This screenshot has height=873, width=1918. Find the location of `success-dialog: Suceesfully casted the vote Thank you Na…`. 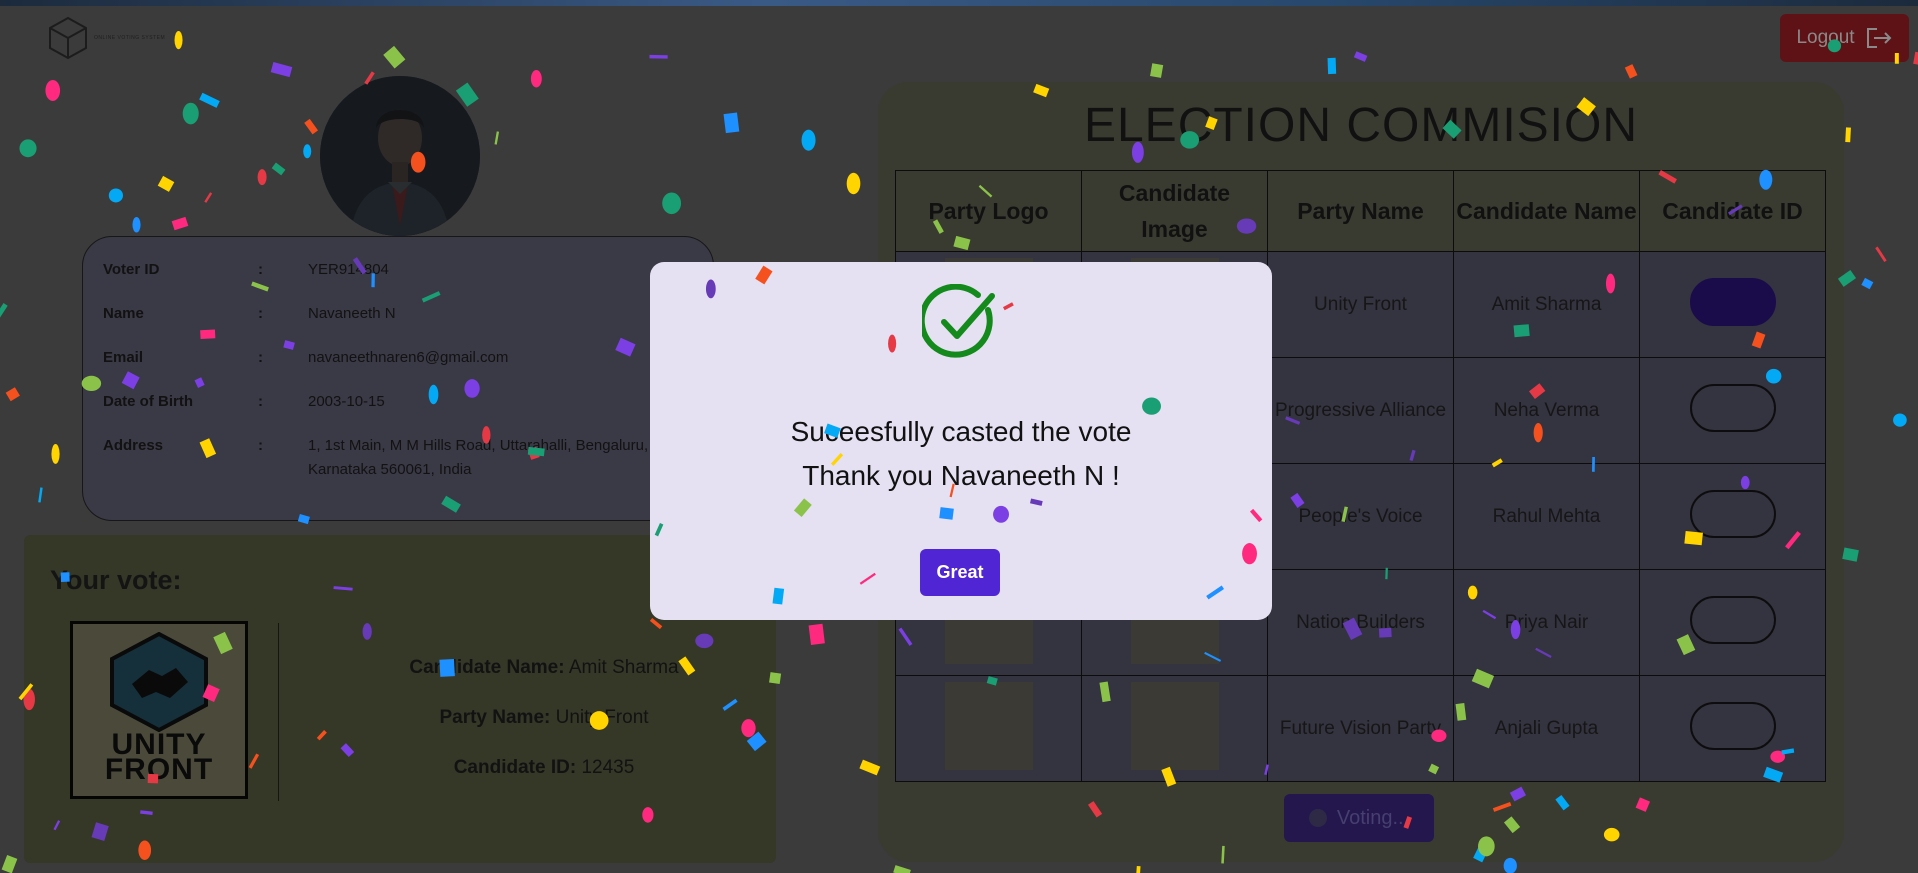

success-dialog: Suceesfully casted the vote Thank you Na… is located at coordinates (961, 441).